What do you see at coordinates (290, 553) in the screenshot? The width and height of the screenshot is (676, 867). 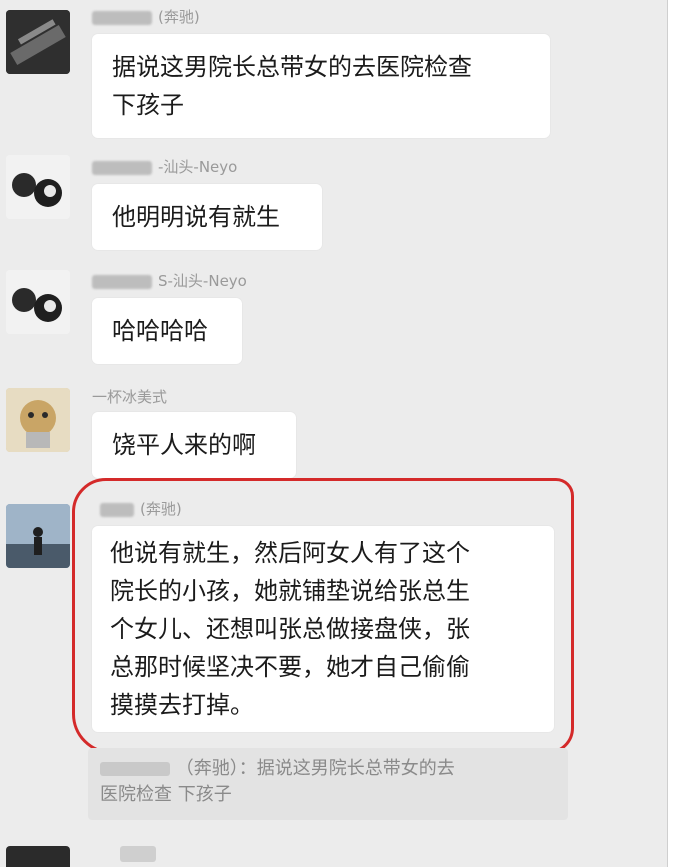 I see `message-line: 他说有就生，然后阿女人有了这个` at bounding box center [290, 553].